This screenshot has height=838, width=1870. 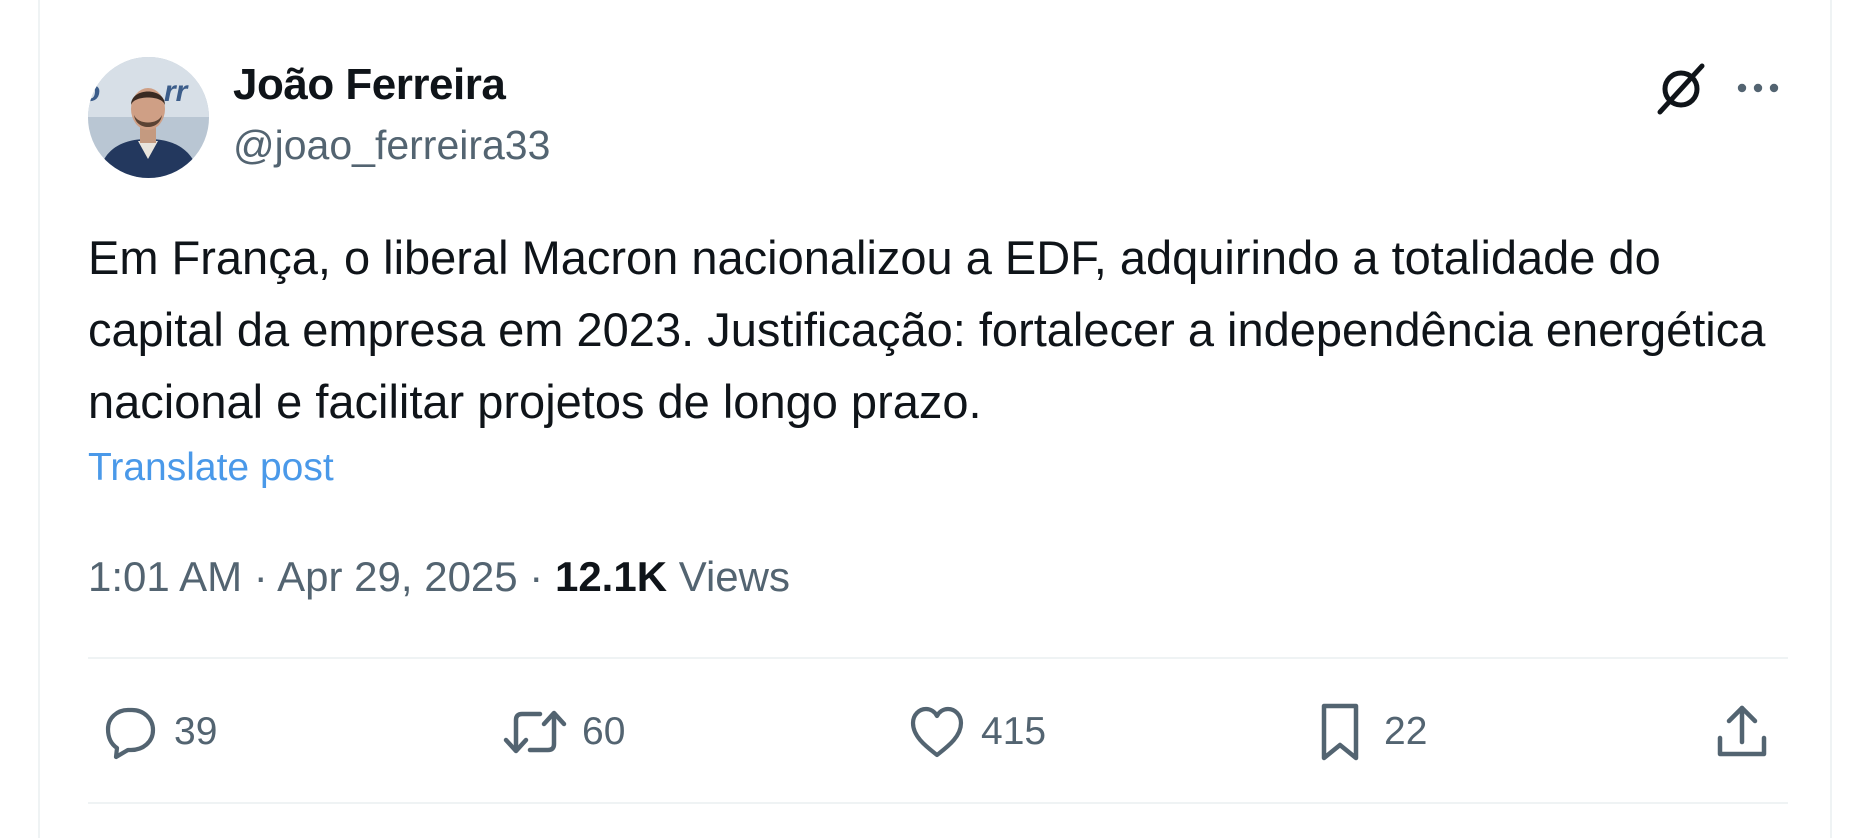 What do you see at coordinates (535, 732) in the screenshot?
I see `repost-arrows-icon` at bounding box center [535, 732].